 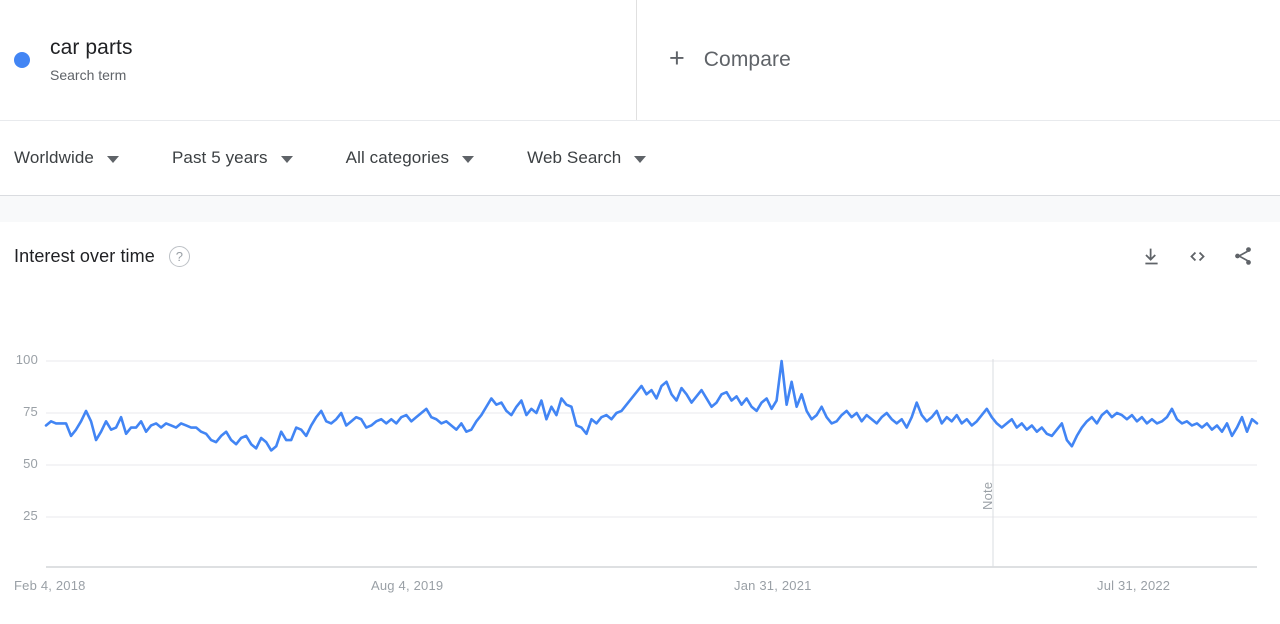 I want to click on y-axis-tick-label: 50, so click(x=30, y=463).